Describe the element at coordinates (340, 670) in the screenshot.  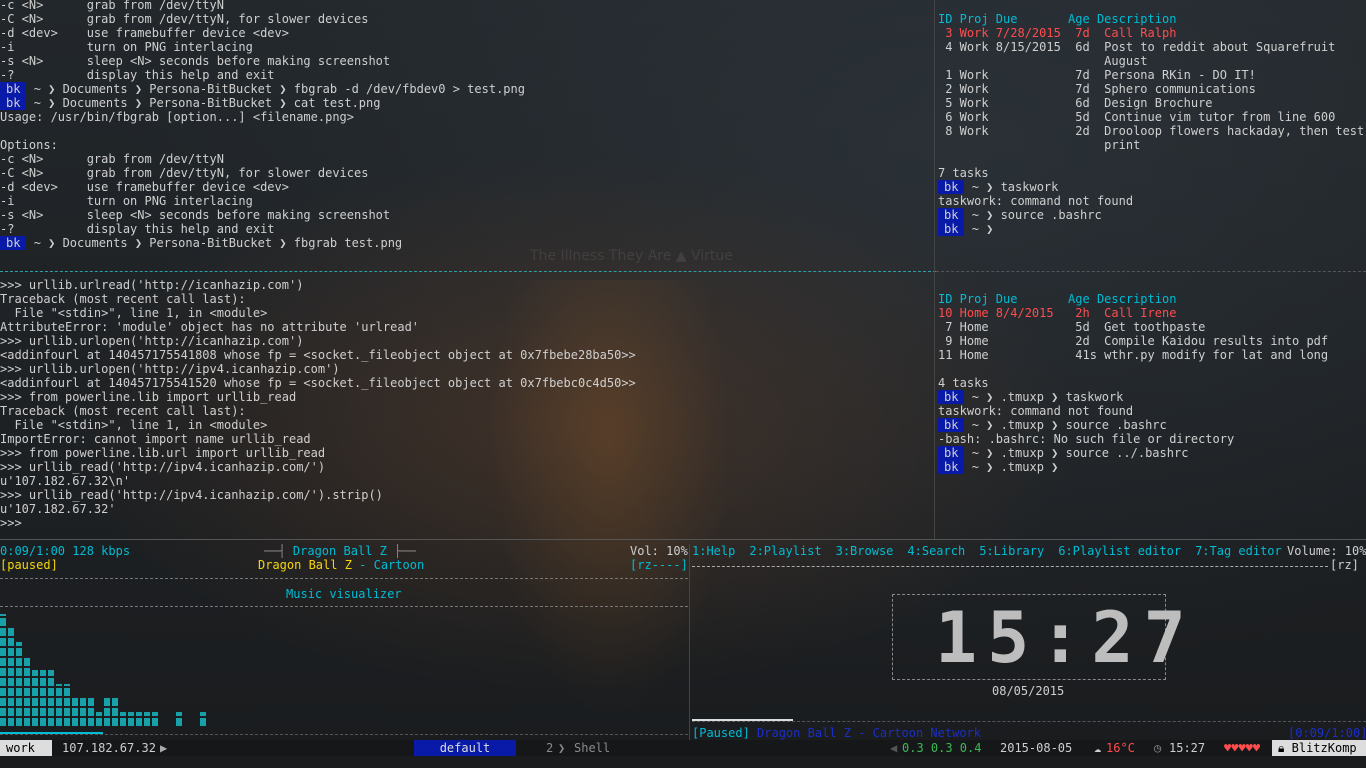
I see `visualizer-bars` at that location.